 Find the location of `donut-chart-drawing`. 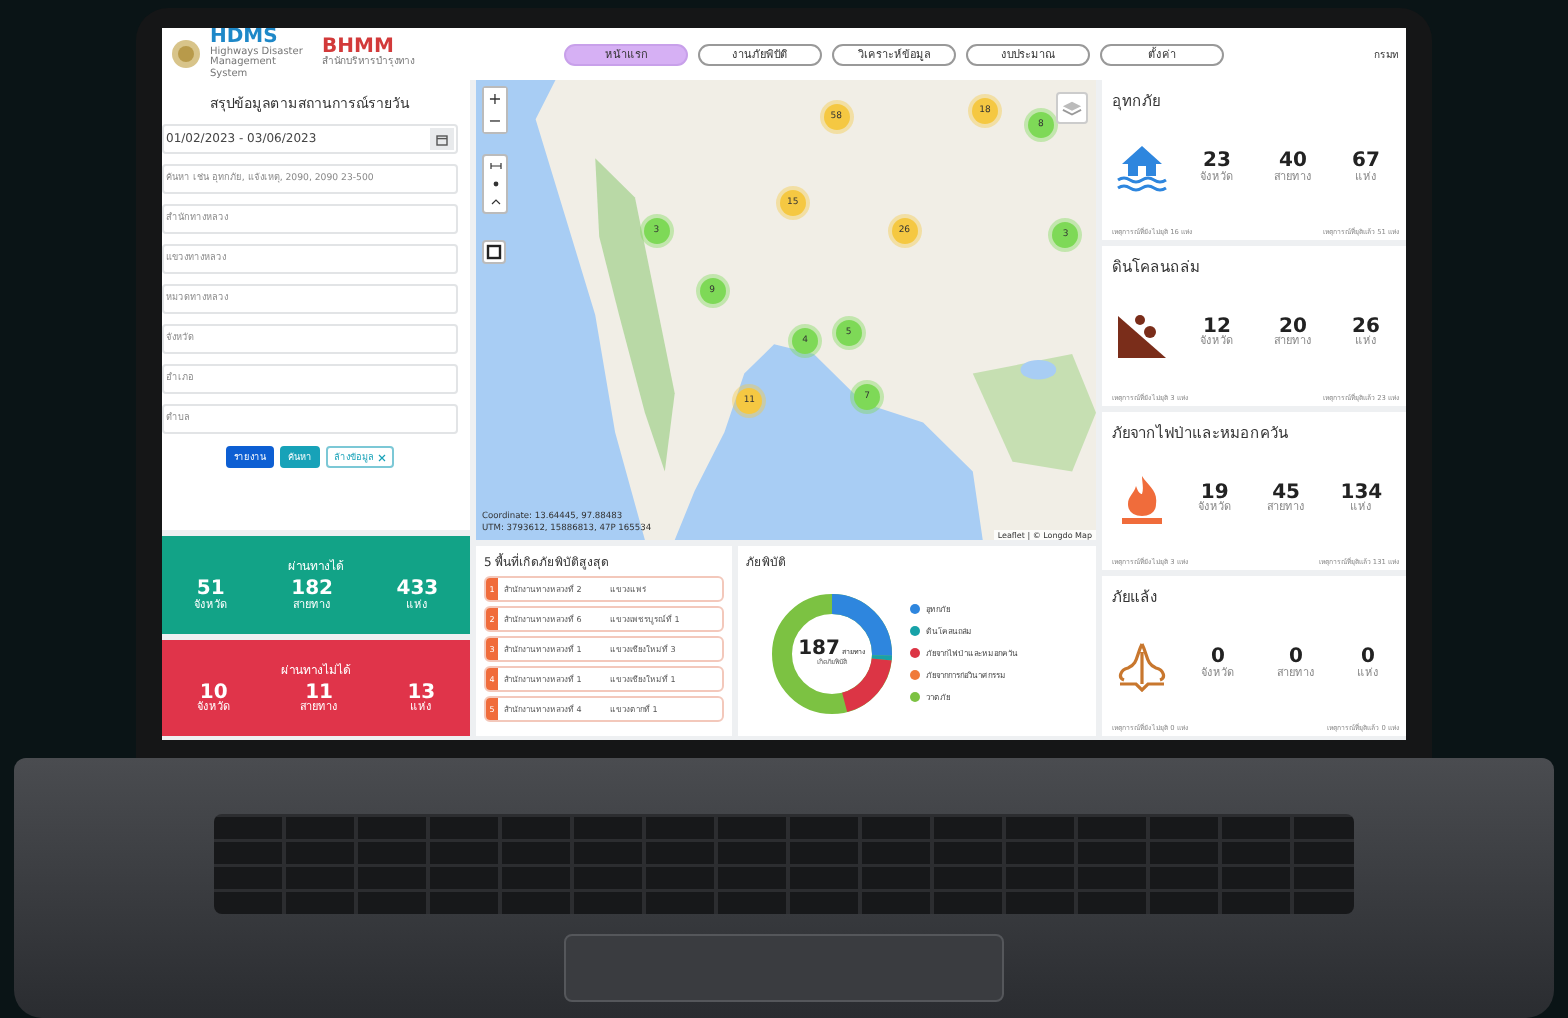

donut-chart-drawing is located at coordinates (832, 653).